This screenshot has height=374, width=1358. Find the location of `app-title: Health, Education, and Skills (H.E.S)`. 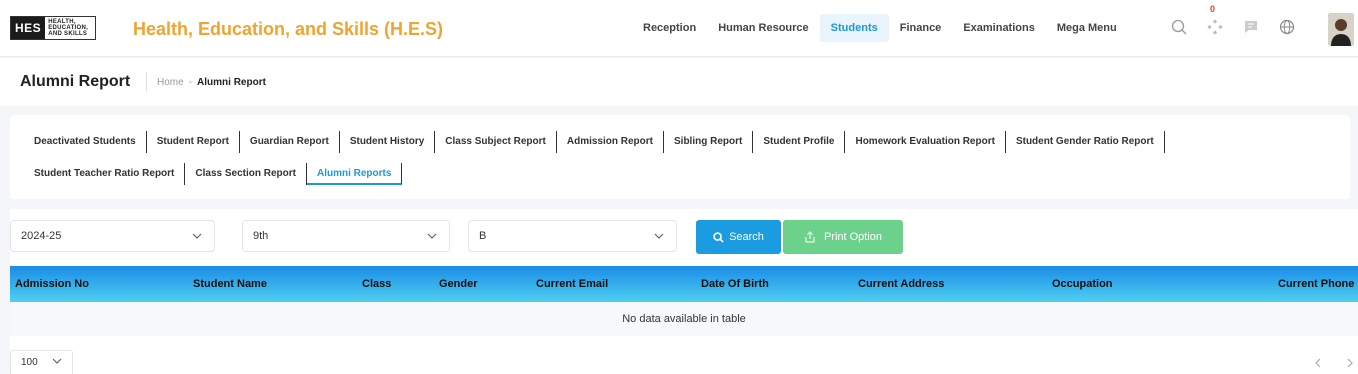

app-title: Health, Education, and Skills (H.E.S) is located at coordinates (288, 29).